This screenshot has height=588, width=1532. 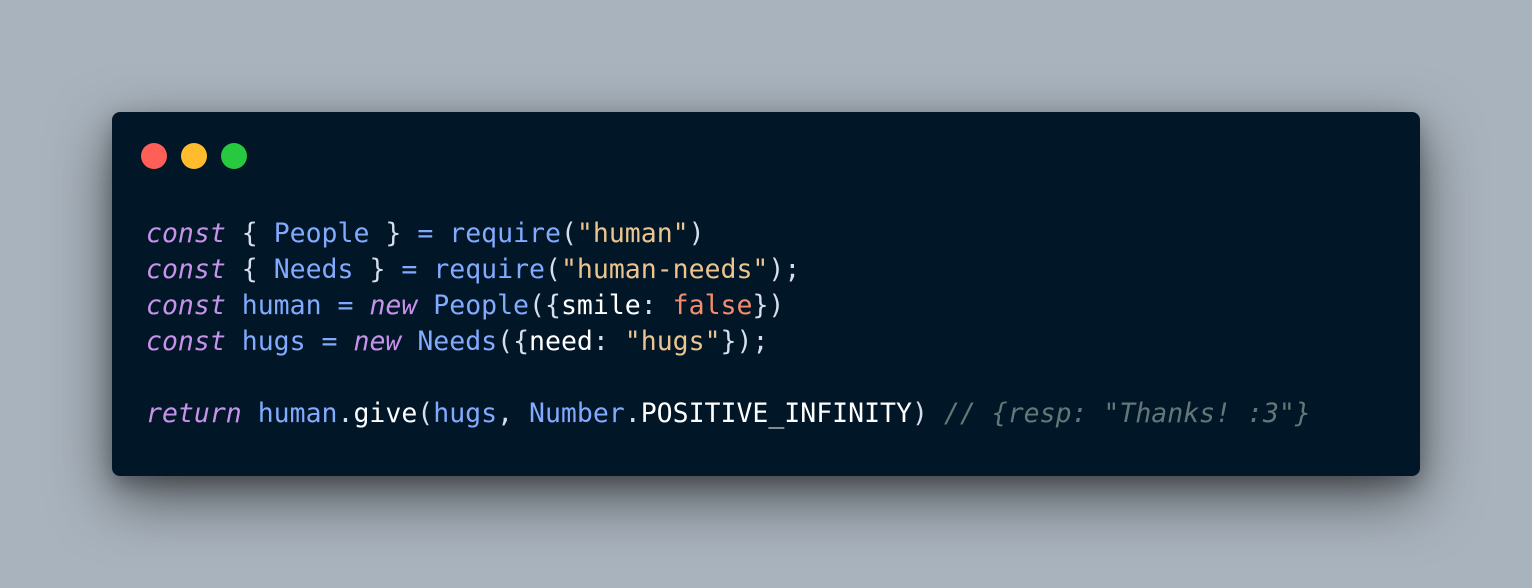 What do you see at coordinates (561, 341) in the screenshot?
I see `property-key: need` at bounding box center [561, 341].